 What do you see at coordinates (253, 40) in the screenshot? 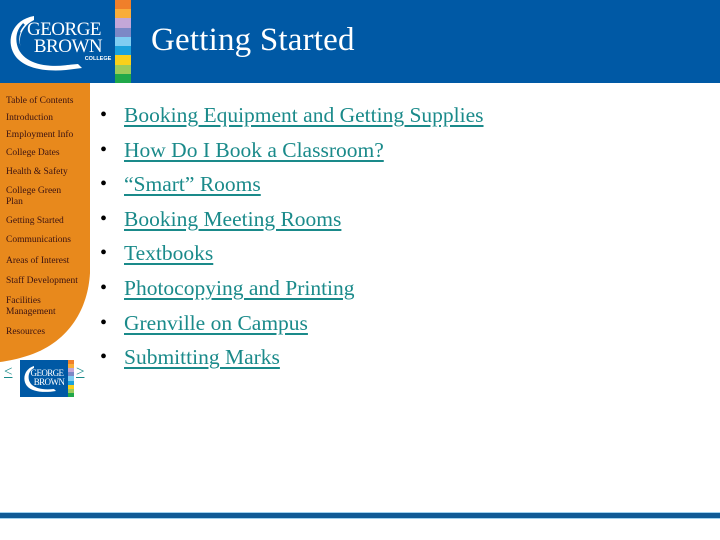
I see `page-title: Getting Started` at bounding box center [253, 40].